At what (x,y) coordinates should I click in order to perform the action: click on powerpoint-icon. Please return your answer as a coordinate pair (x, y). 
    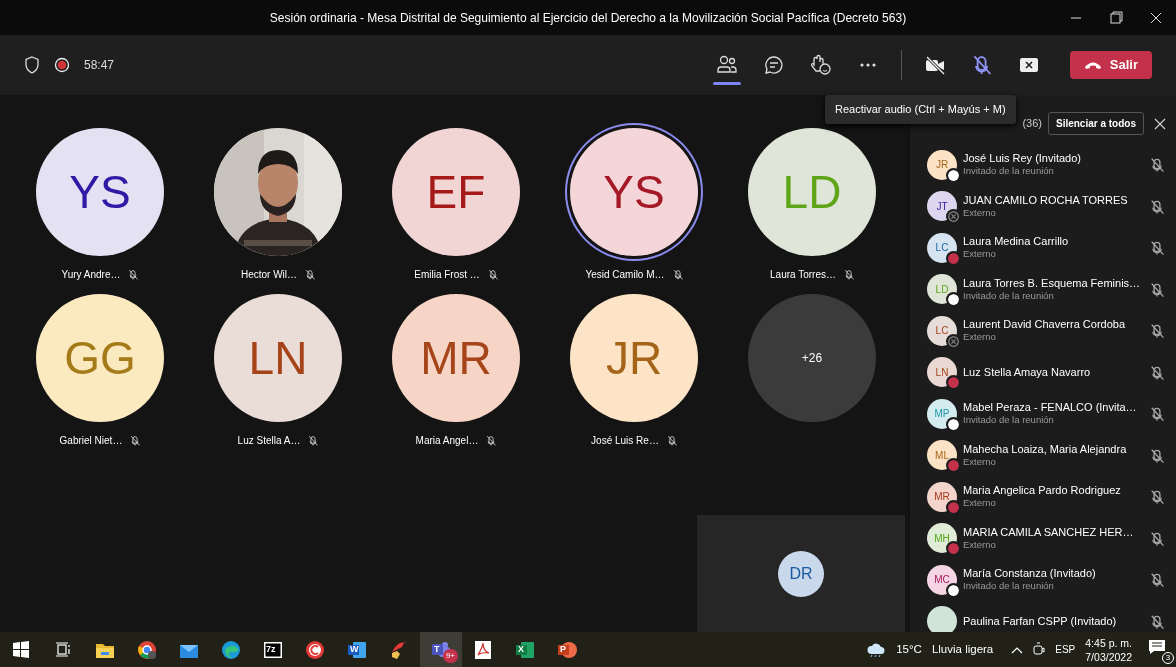
    Looking at the image, I should click on (567, 649).